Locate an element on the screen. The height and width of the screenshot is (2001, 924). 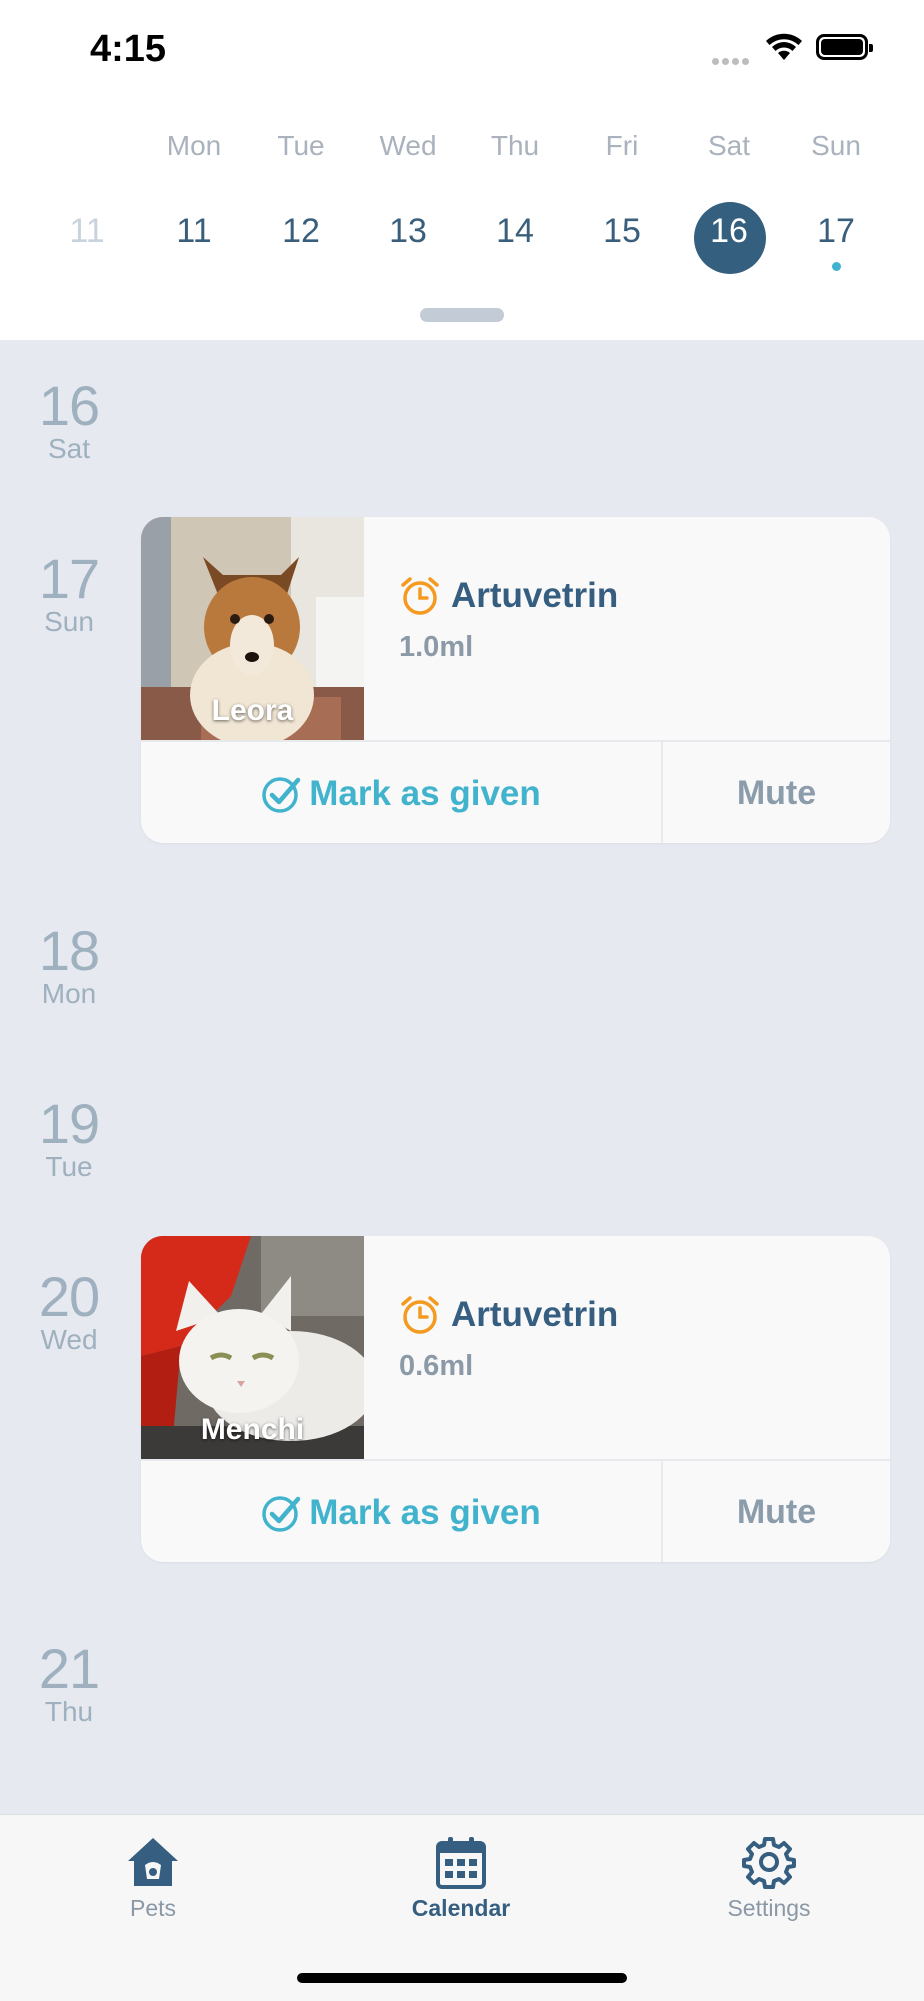
weekday-label: Tue is located at coordinates (301, 145).